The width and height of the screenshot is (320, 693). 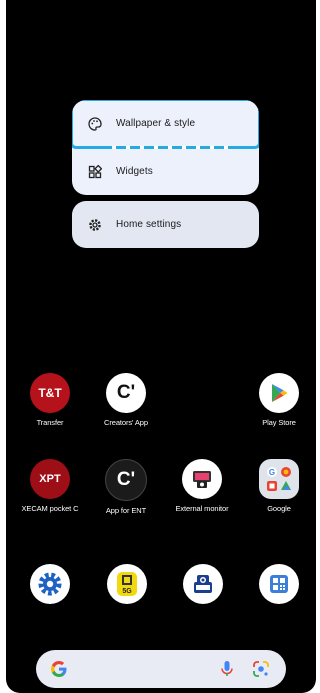 I want to click on microphone-icon, so click(x=227, y=671).